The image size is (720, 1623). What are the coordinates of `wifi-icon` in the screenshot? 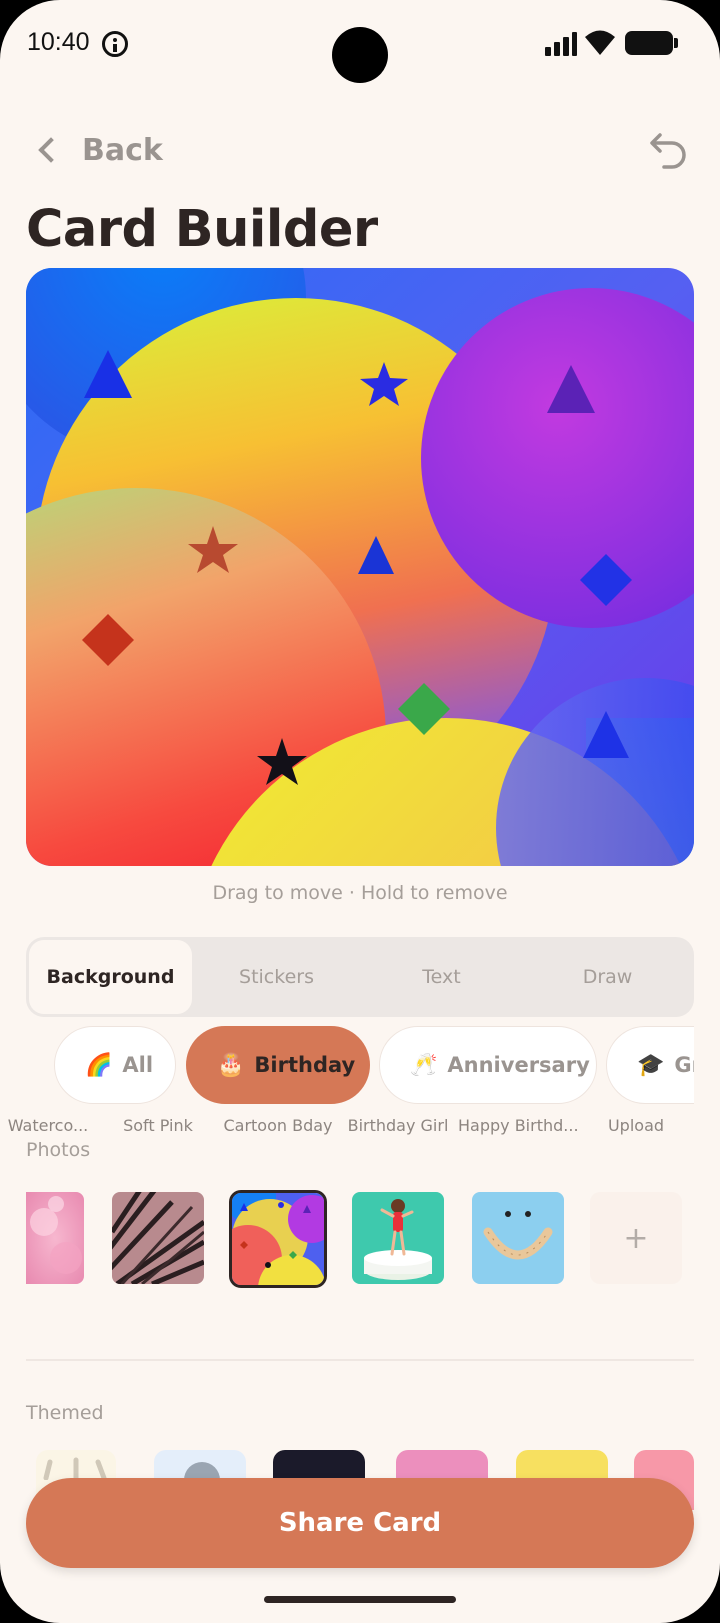 It's located at (600, 42).